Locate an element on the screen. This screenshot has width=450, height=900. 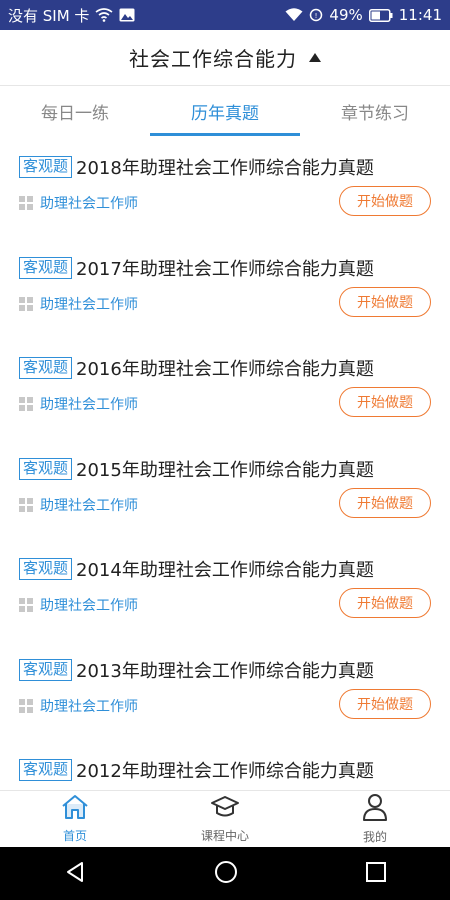
list-item: 客观题 2012年助理社会工作师综合能力真题 is located at coordinates (225, 764).